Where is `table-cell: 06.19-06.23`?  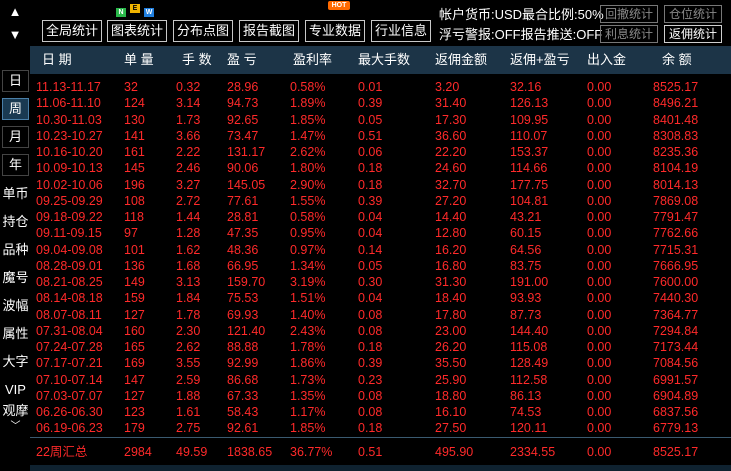
table-cell: 06.19-06.23 is located at coordinates (69, 428).